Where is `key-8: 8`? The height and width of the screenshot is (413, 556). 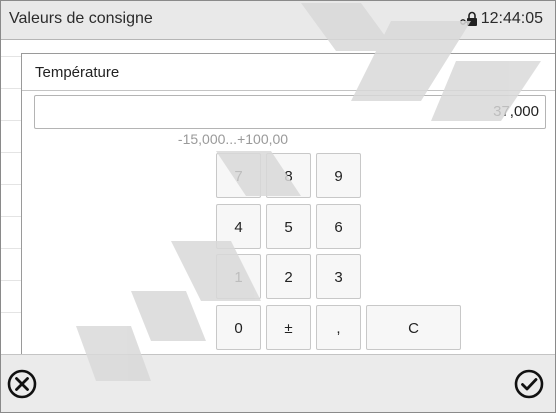
key-8: 8 is located at coordinates (288, 175).